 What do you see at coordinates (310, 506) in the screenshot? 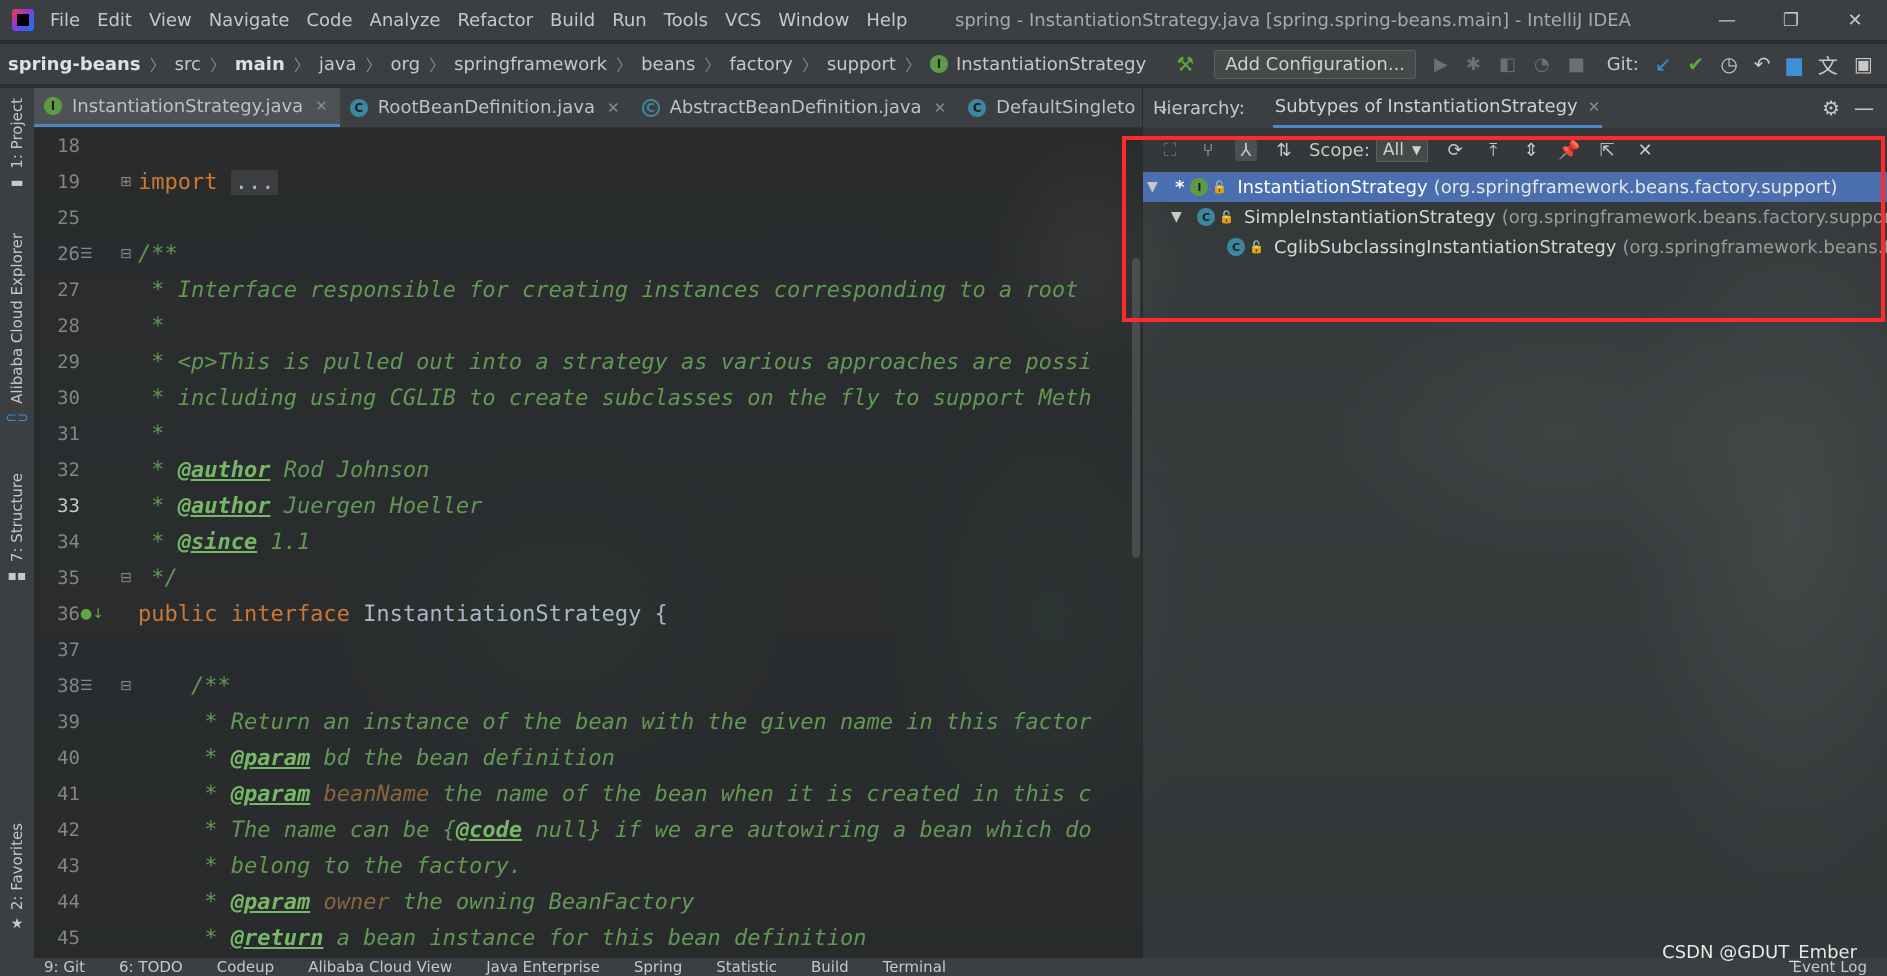
I see `code-text: * @author Juergen Hoeller` at bounding box center [310, 506].